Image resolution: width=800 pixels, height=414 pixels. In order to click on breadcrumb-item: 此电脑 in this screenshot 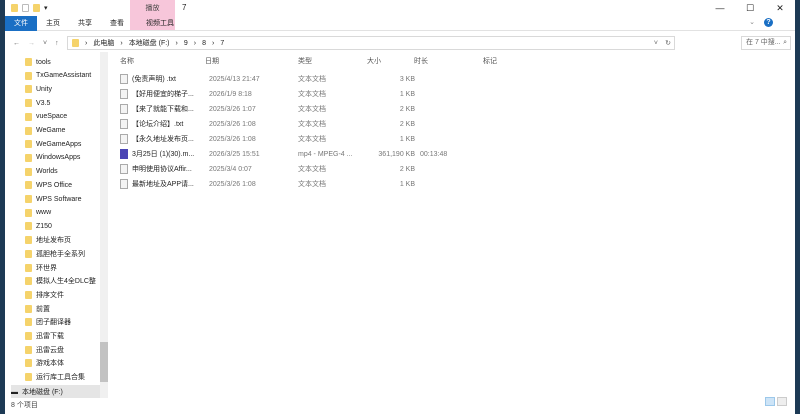, I will do `click(103, 43)`.